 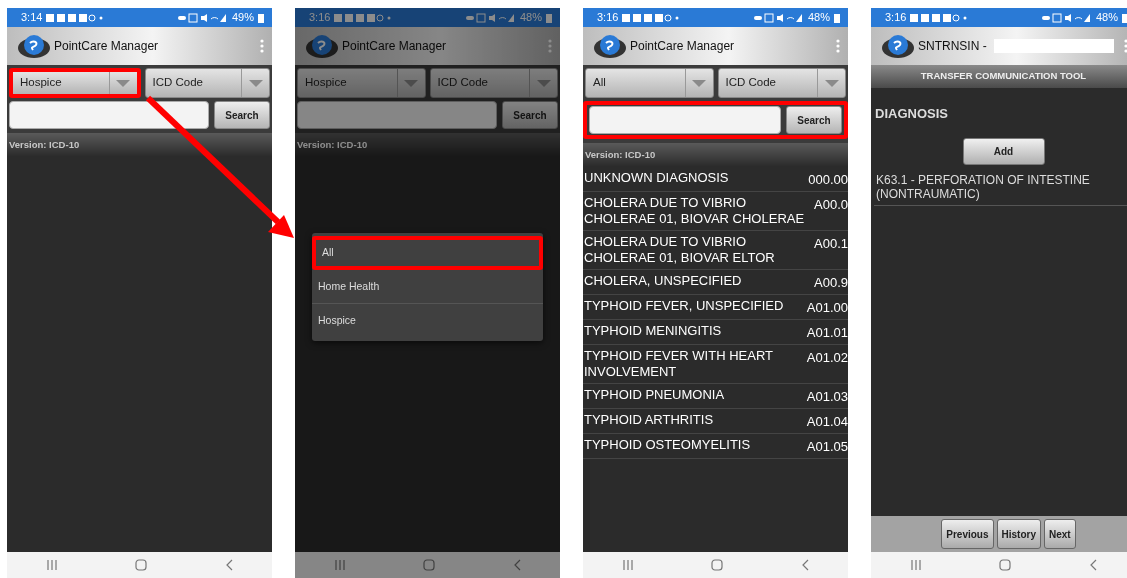 What do you see at coordinates (1000, 188) in the screenshot?
I see `diagnosis-entry: K63.1 - PERFORATION OF INTESTINE (NONTRAUMATIC)` at bounding box center [1000, 188].